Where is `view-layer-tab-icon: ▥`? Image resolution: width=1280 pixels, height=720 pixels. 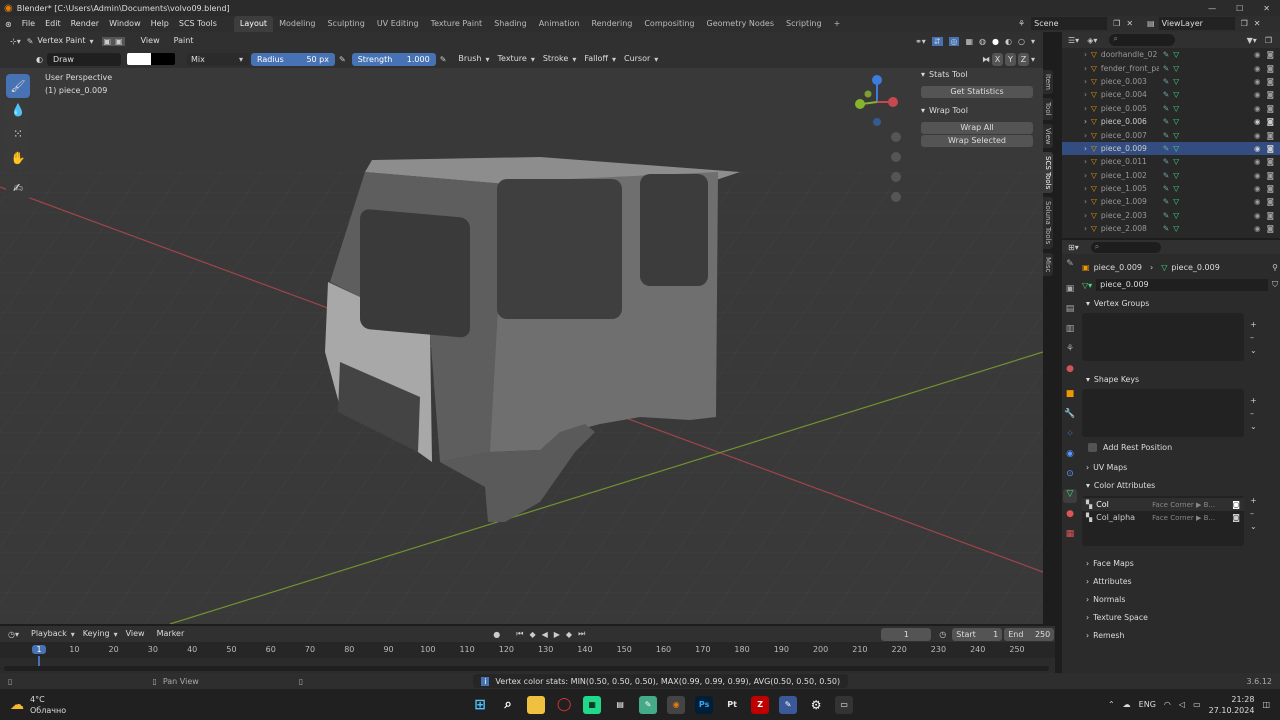
view-layer-tab-icon: ▥ is located at coordinates (1070, 331).